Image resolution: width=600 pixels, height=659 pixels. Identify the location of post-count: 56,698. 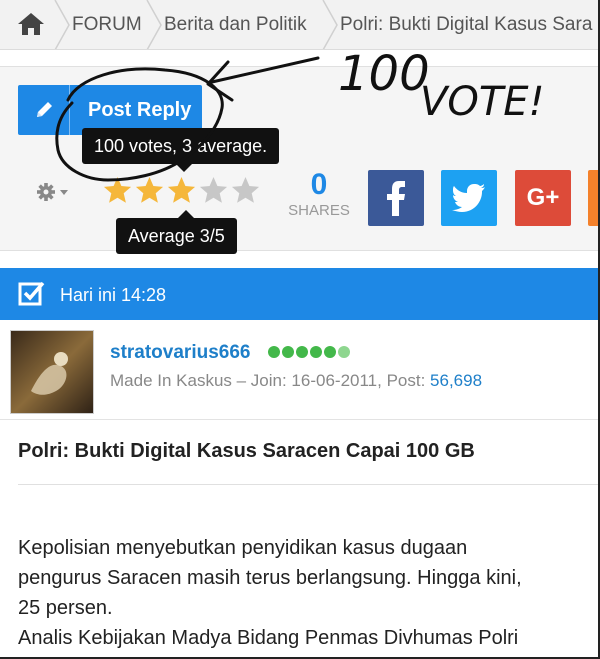
(456, 380).